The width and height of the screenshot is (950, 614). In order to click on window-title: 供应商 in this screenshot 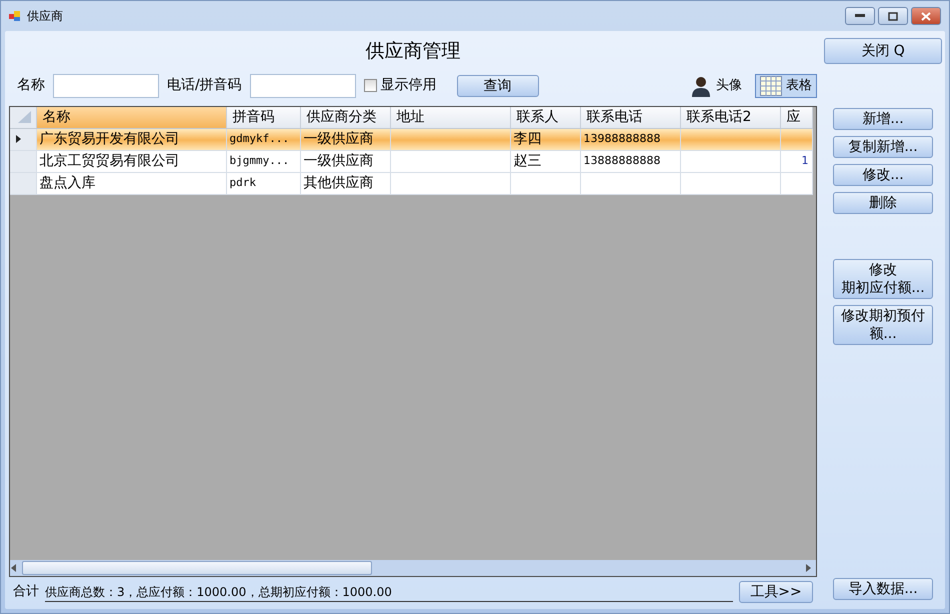, I will do `click(45, 16)`.